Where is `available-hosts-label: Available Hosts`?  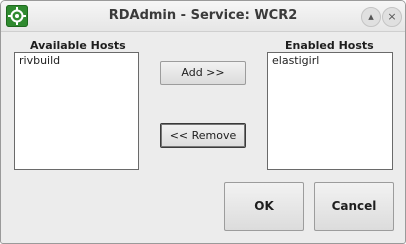 available-hosts-label: Available Hosts is located at coordinates (78, 45).